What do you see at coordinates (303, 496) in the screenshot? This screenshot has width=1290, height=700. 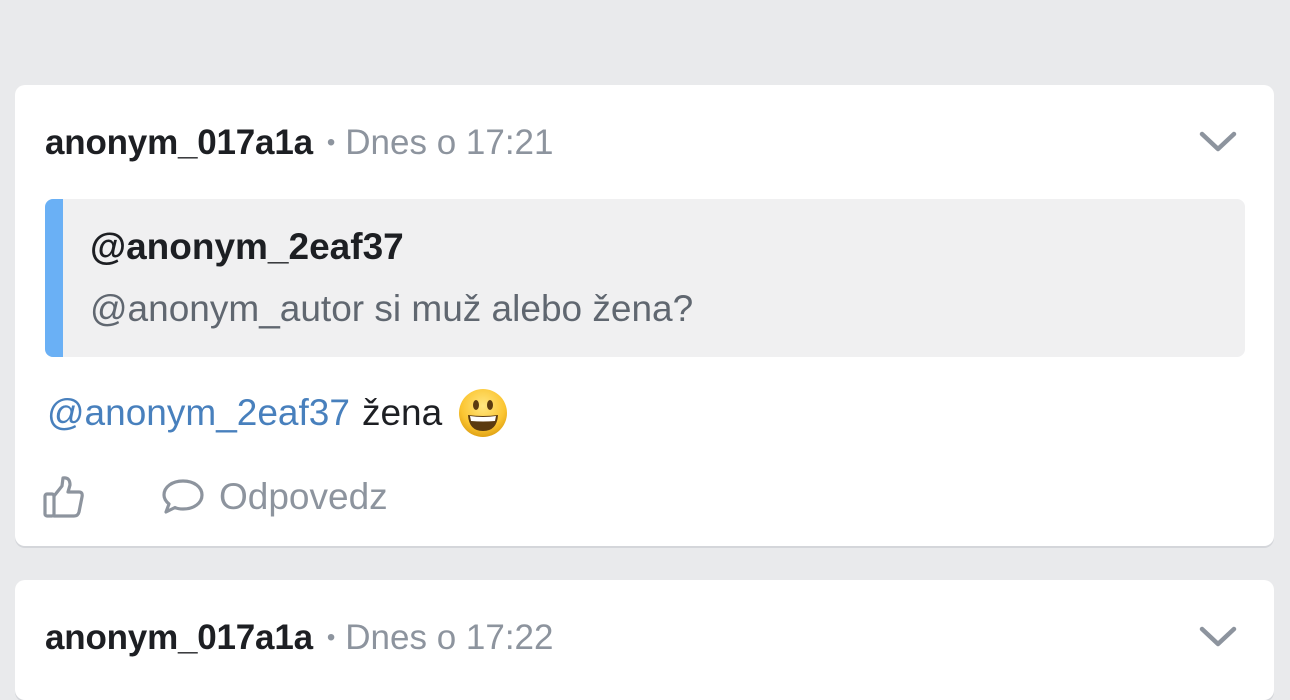 I see `reply-label: Odpovedz` at bounding box center [303, 496].